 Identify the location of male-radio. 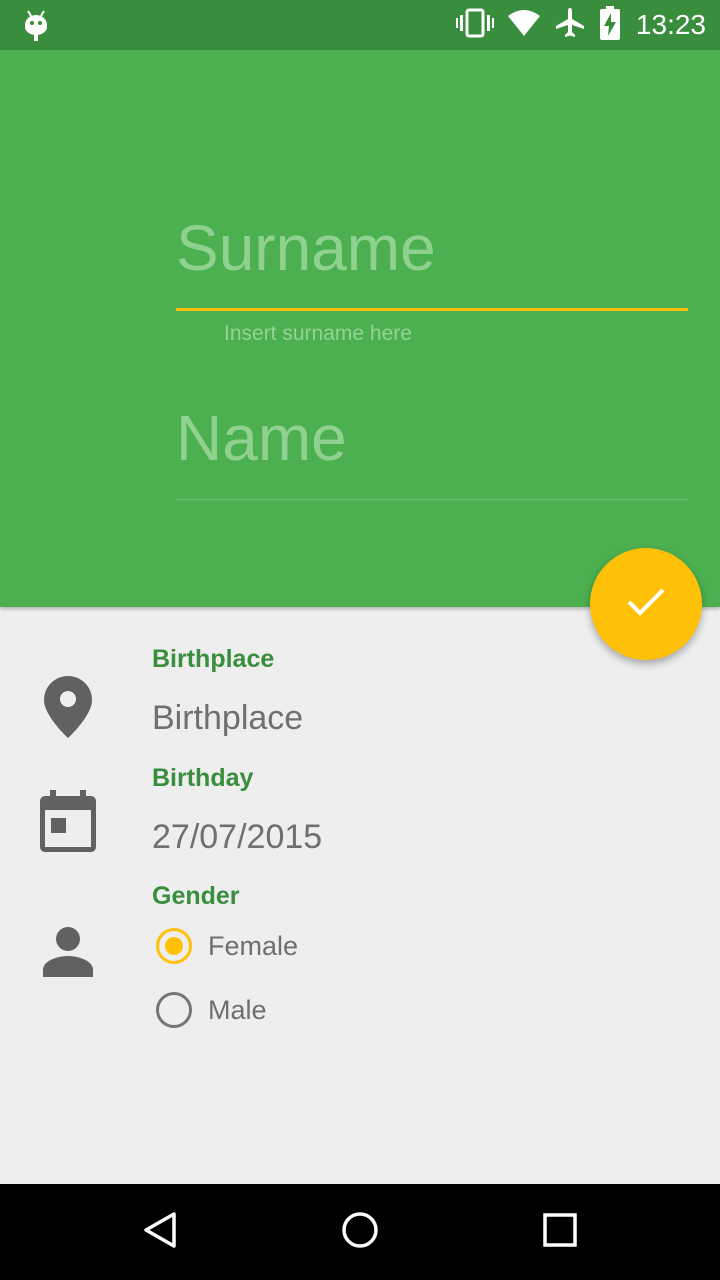
(174, 1010).